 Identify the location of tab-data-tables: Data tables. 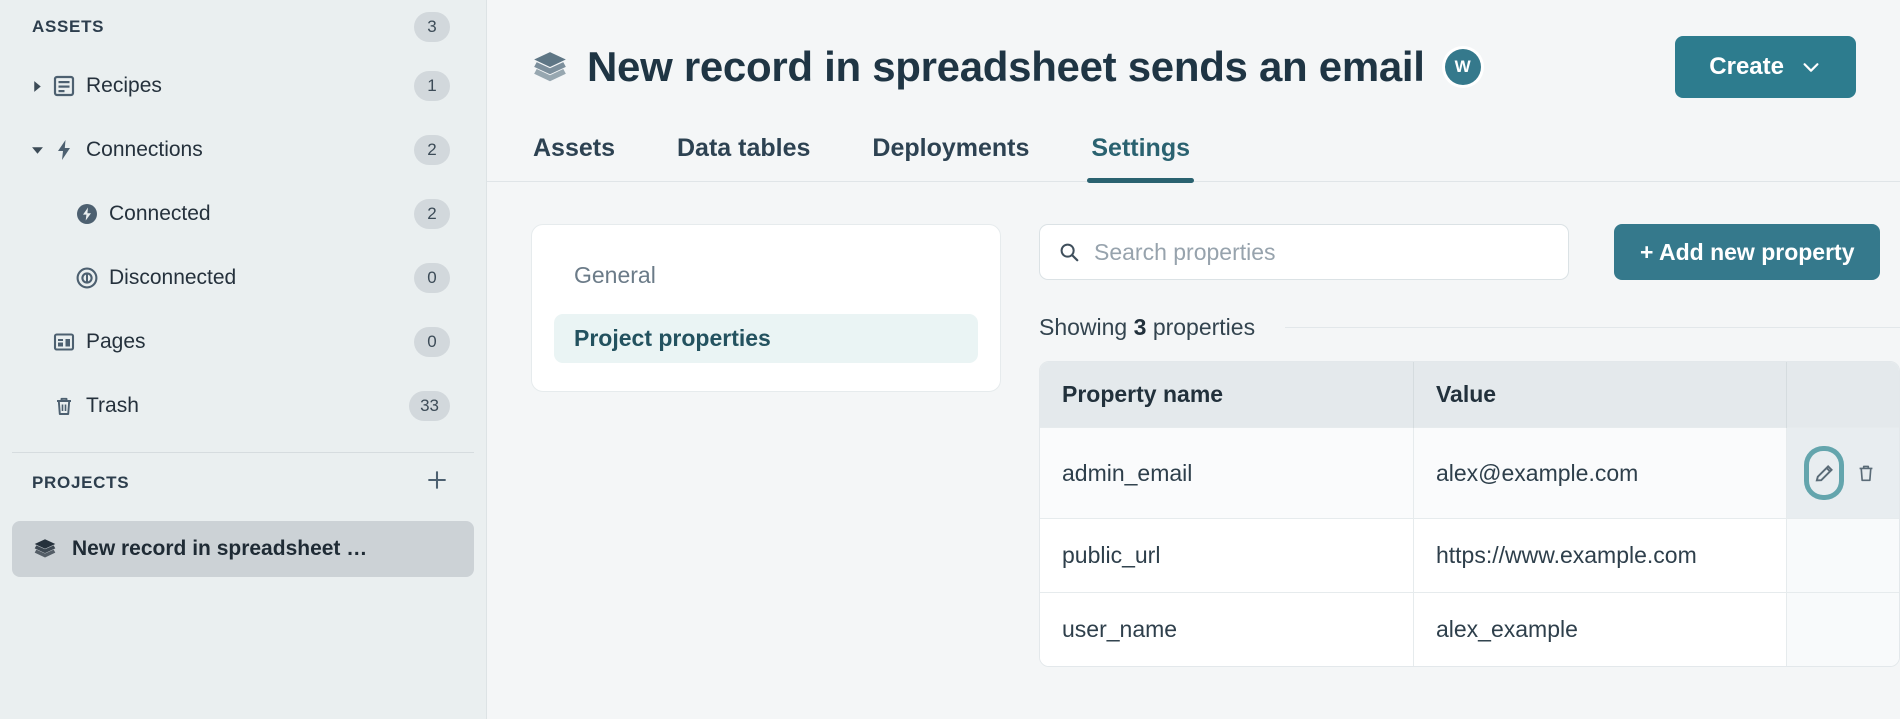
(743, 152).